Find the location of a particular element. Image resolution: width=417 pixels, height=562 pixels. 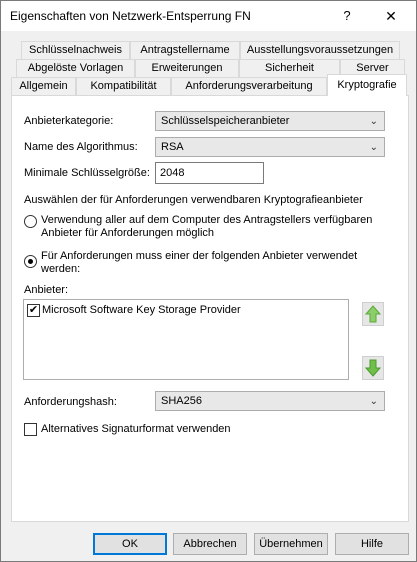

radio-specific-provider is located at coordinates (30, 261).